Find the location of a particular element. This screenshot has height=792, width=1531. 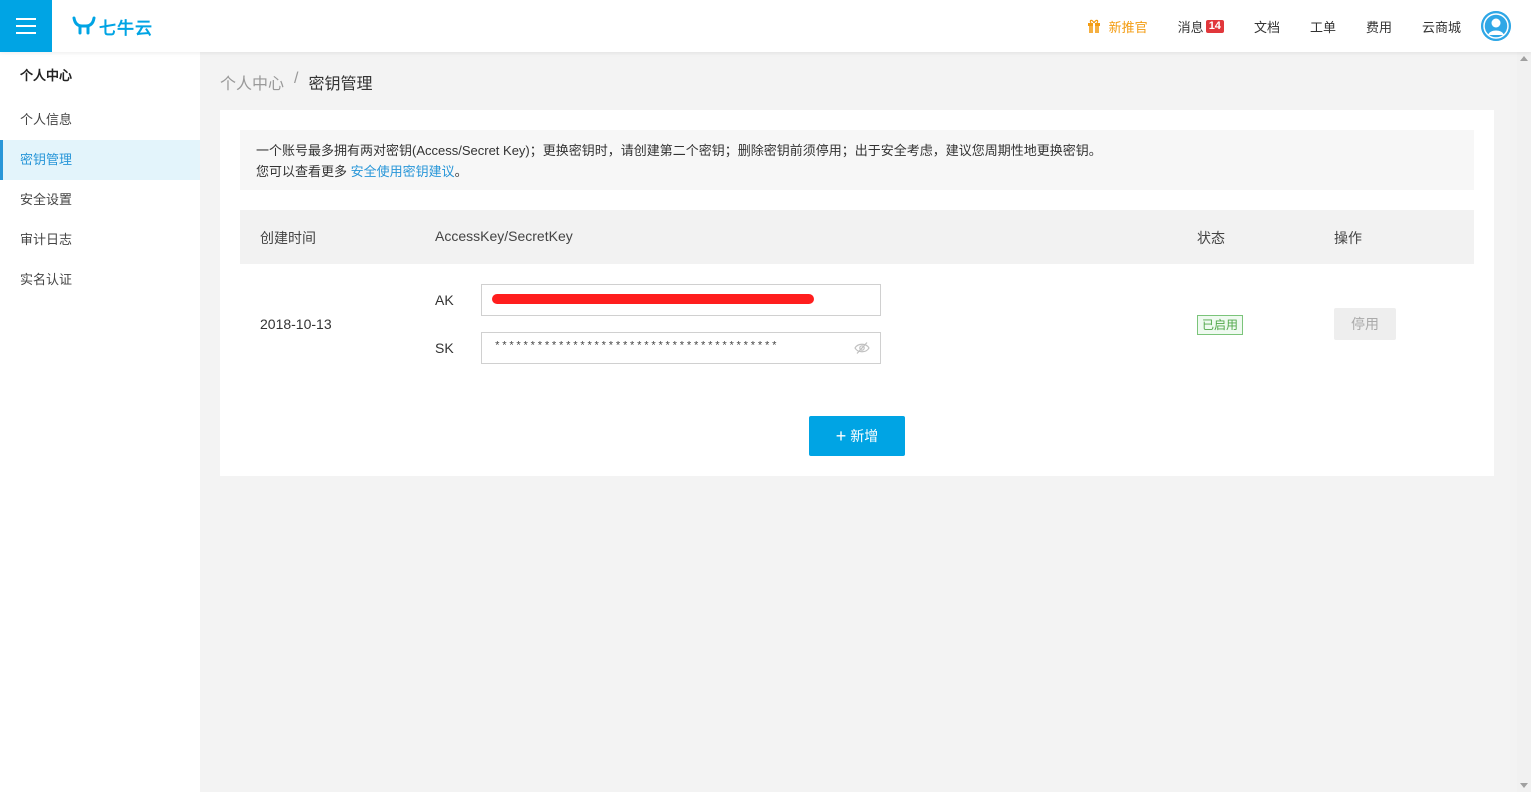

nav-promo-label: 新推官 is located at coordinates (1128, 27).